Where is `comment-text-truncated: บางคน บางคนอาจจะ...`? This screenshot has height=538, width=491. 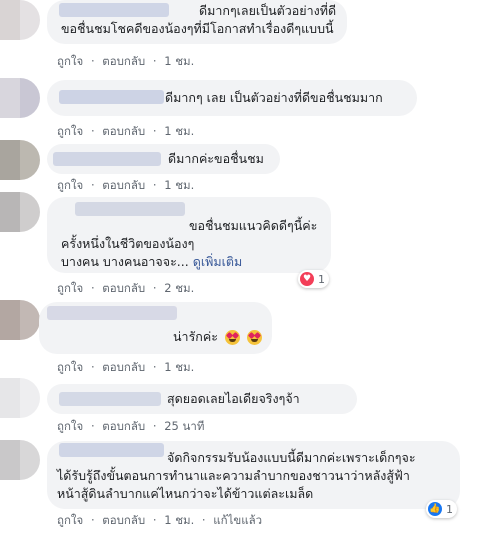
comment-text-truncated: บางคน บางคนอาจจะ... is located at coordinates (125, 261).